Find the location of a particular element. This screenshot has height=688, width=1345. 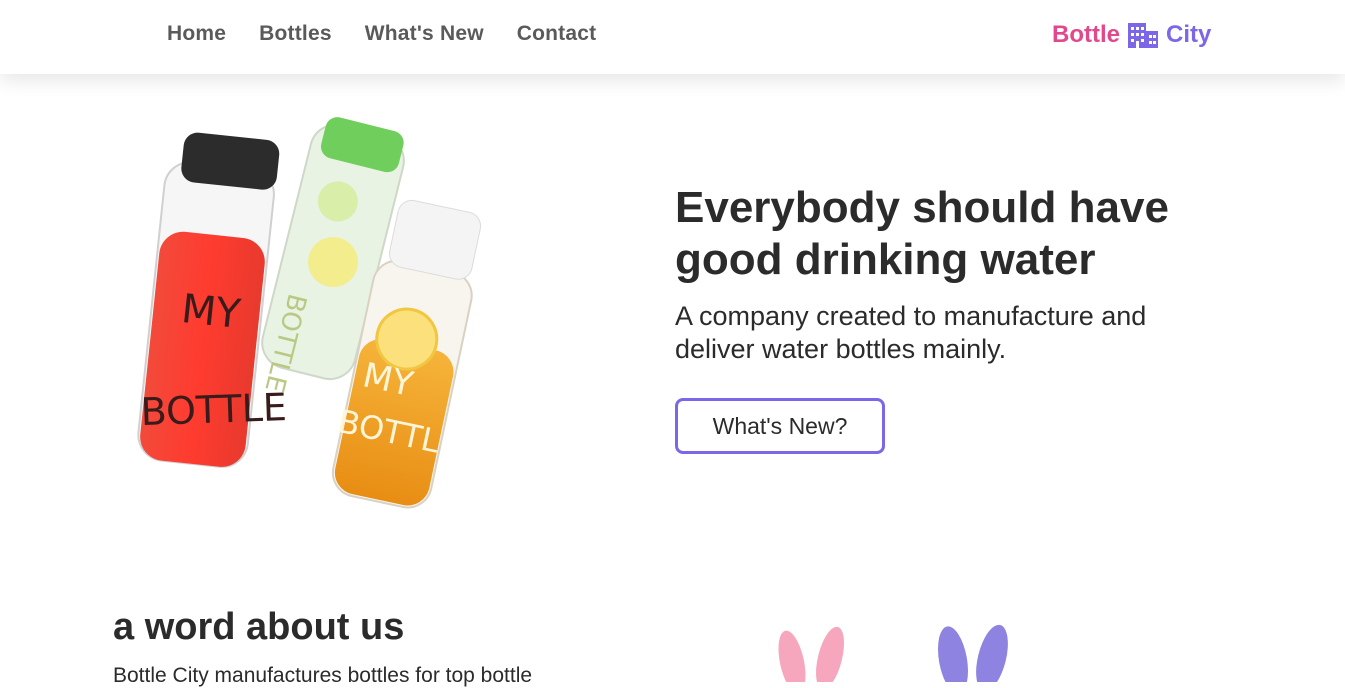

brand-logo: Bottle City is located at coordinates (1131, 35).